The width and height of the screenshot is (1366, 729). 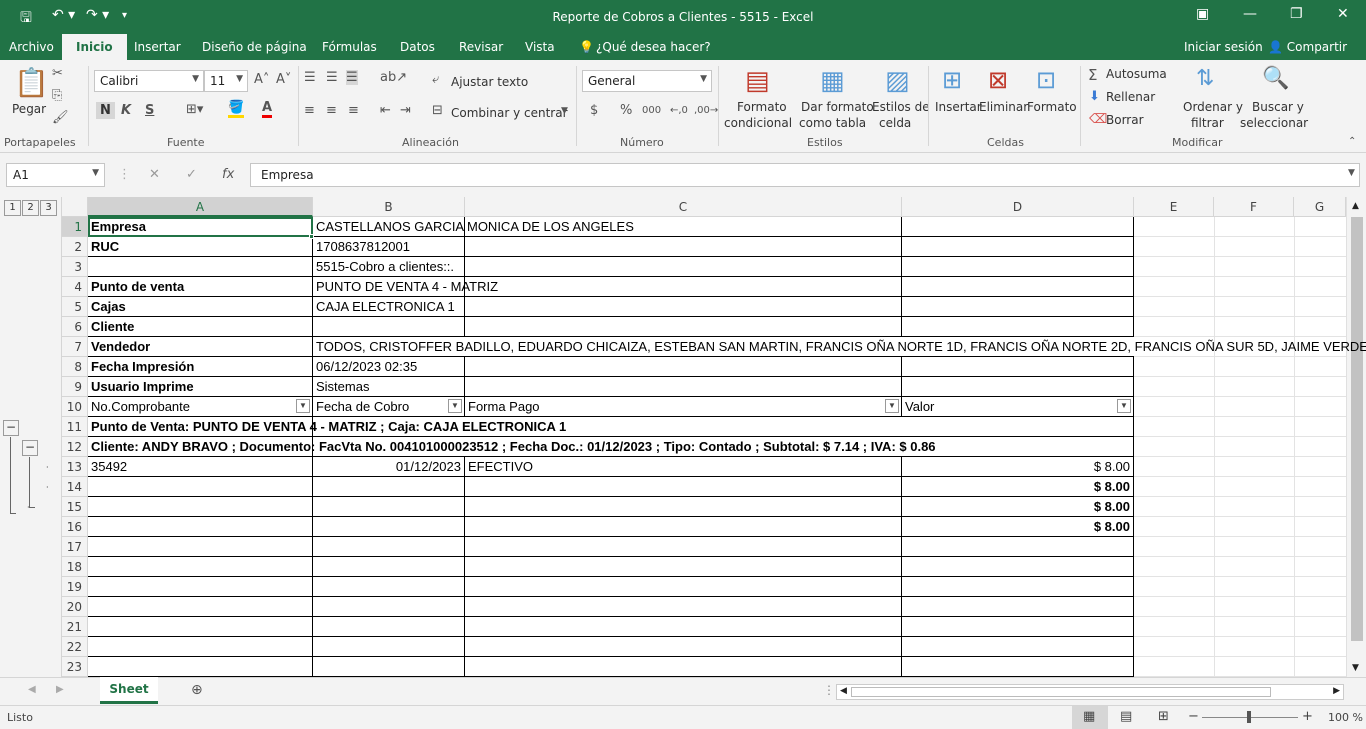 I want to click on tab-insertar: Insertar, so click(x=157, y=47).